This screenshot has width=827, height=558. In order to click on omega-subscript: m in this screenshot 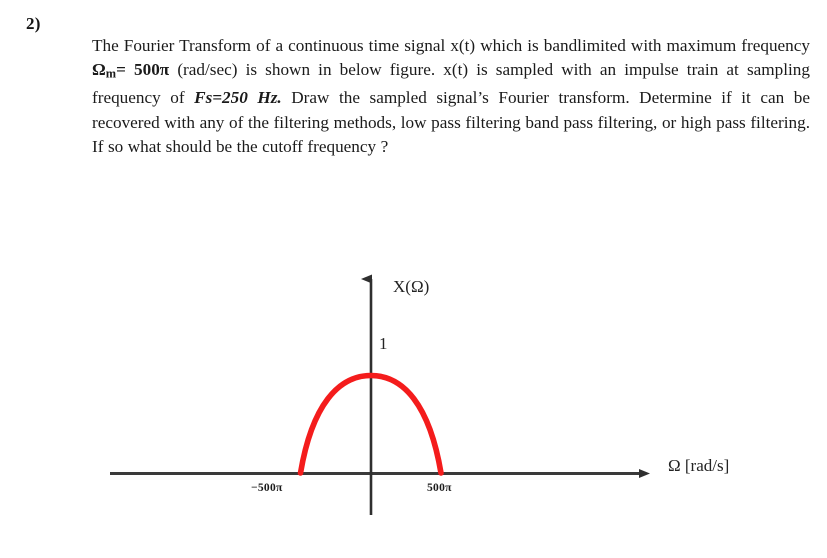, I will do `click(111, 74)`.